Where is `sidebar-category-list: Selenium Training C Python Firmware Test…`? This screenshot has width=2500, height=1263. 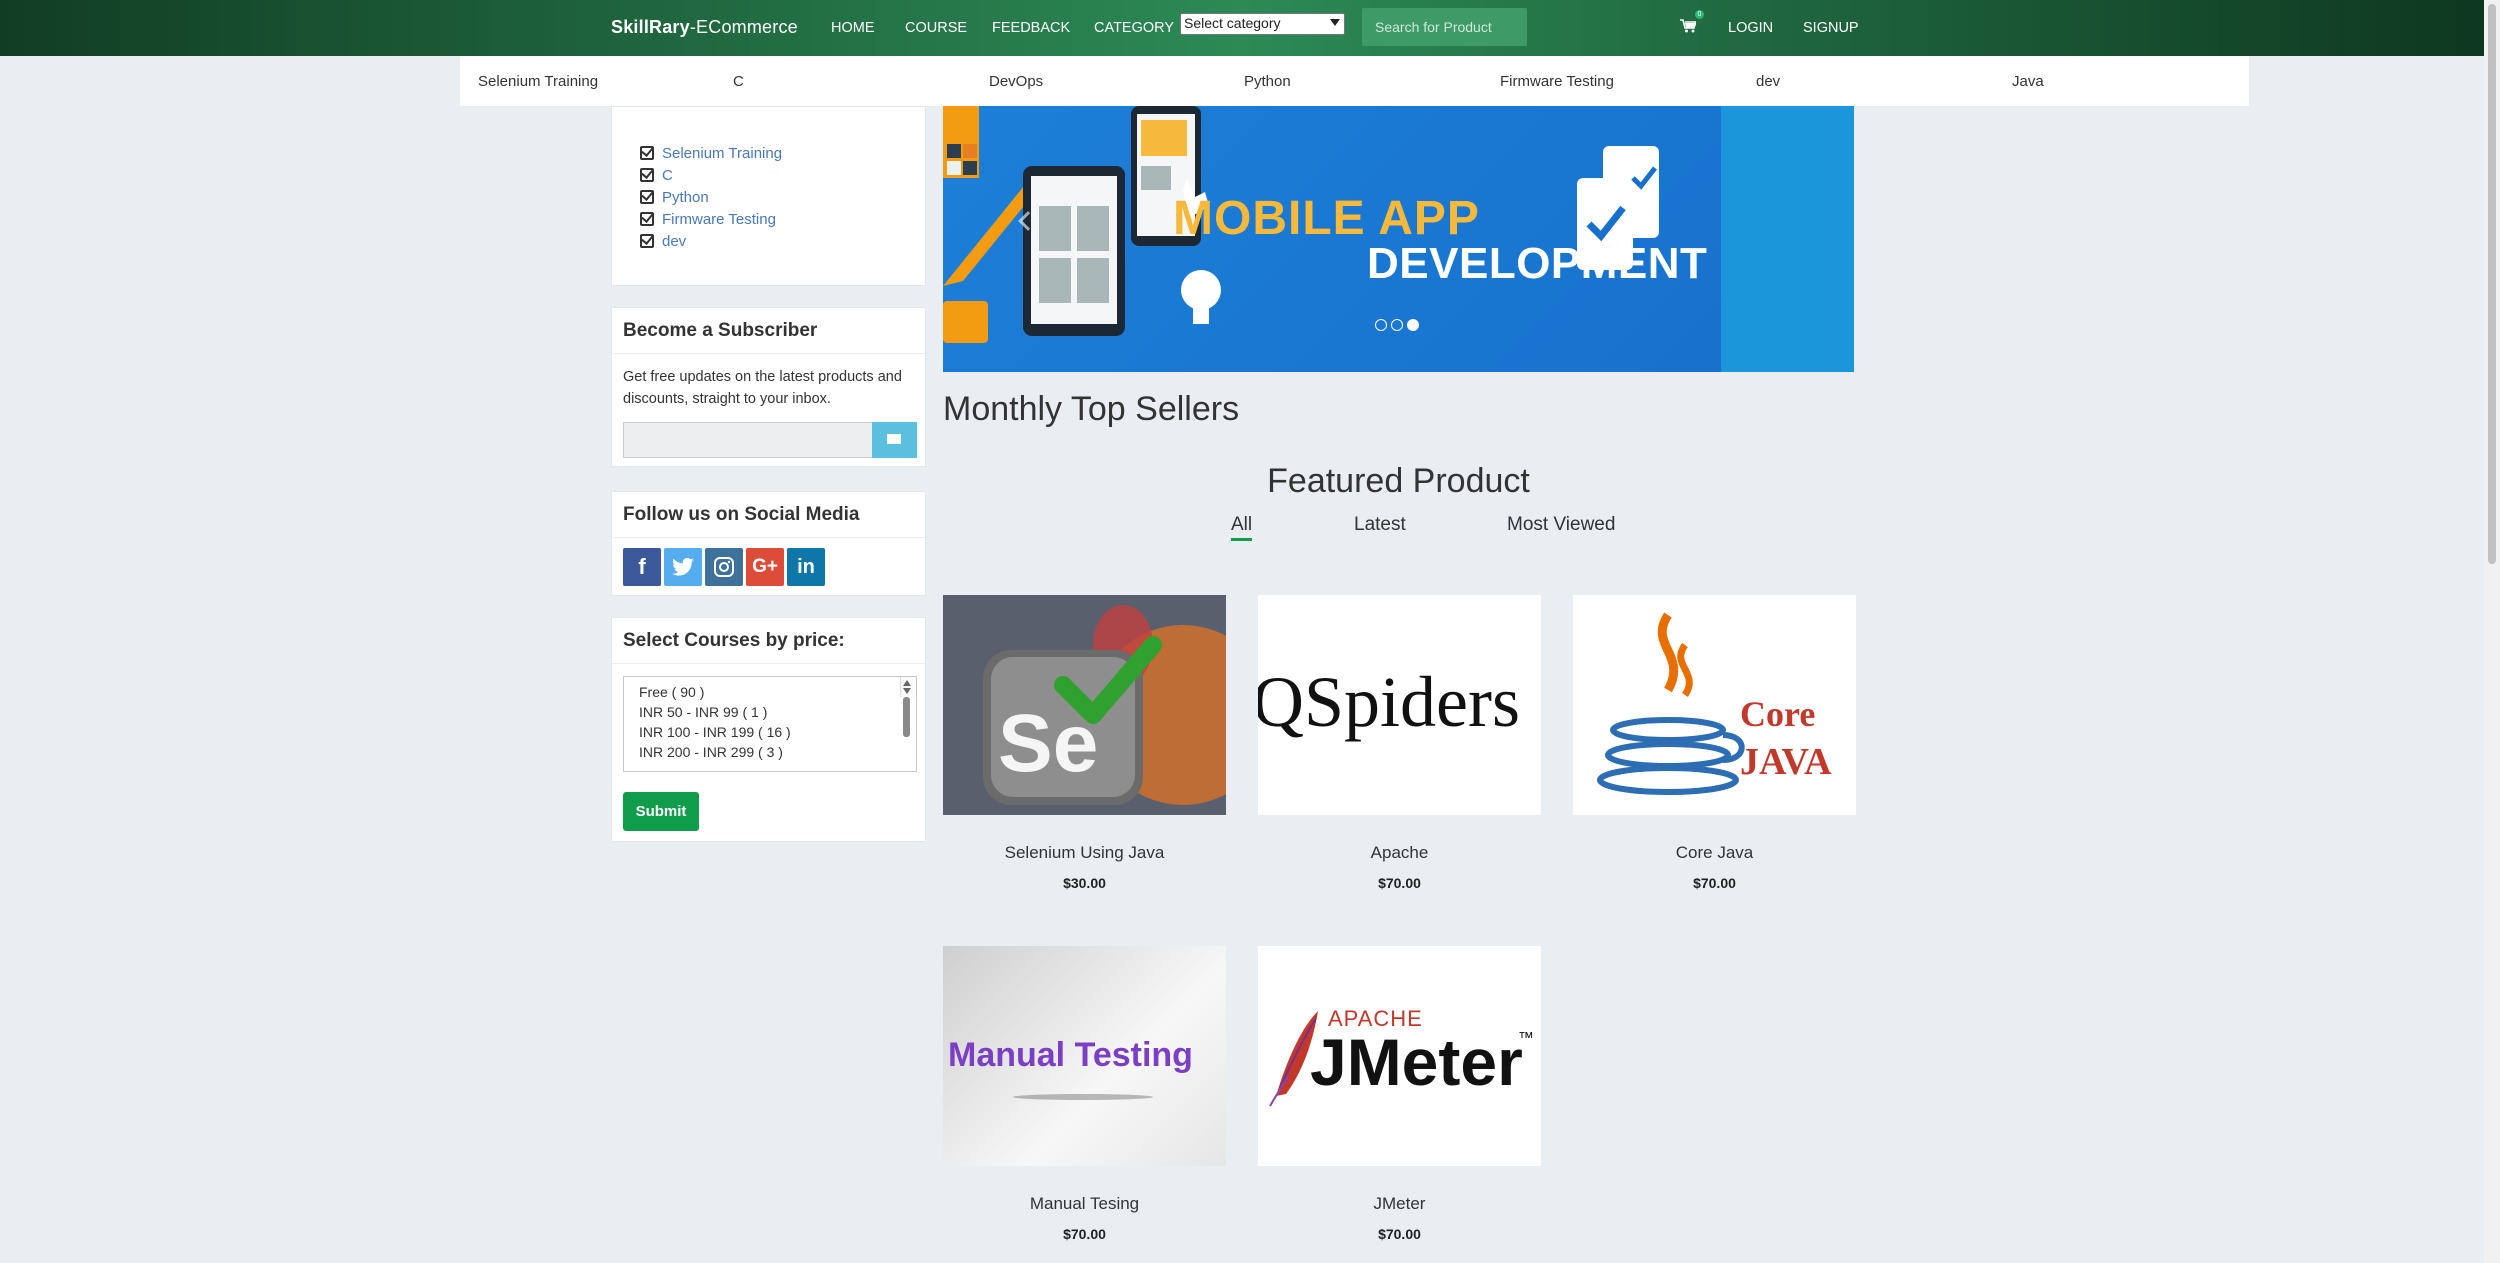 sidebar-category-list: Selenium Training C Python Firmware Test… is located at coordinates (768, 196).